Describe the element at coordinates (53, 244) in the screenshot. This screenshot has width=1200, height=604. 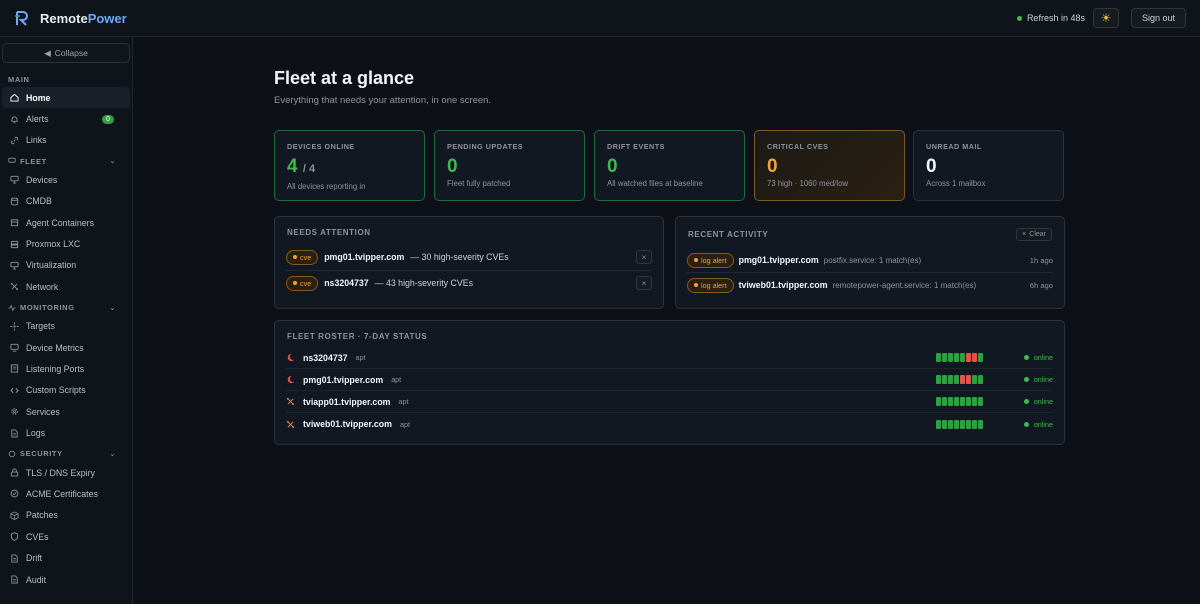
I see `sidebar-item-label: Proxmox LXC` at that location.